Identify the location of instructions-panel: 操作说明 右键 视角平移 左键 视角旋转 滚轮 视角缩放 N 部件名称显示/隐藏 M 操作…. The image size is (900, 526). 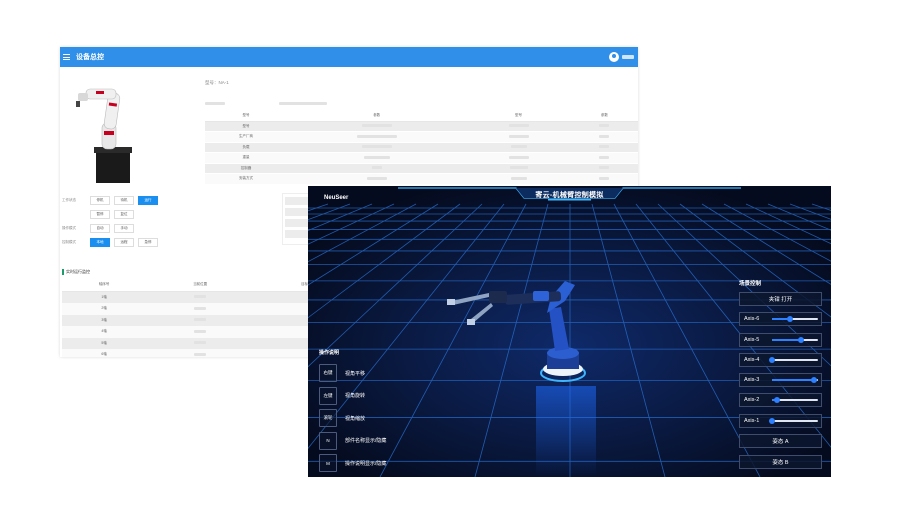
(352, 413).